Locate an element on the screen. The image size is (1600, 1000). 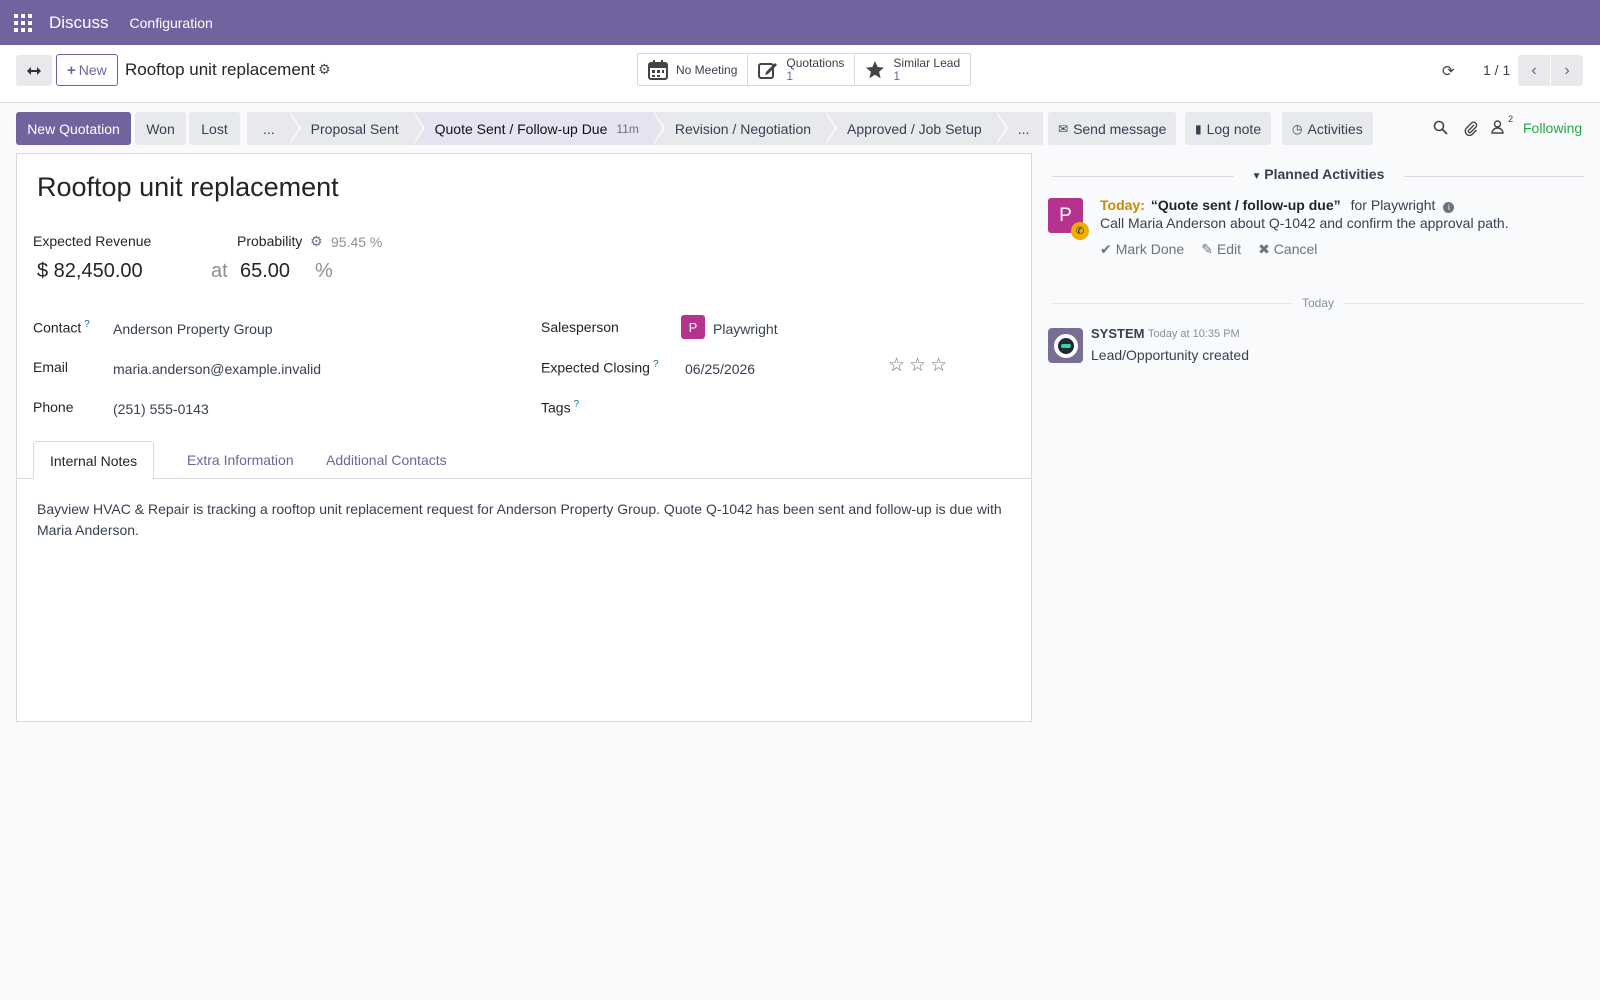
tags-label-text: Tags is located at coordinates (556, 407).